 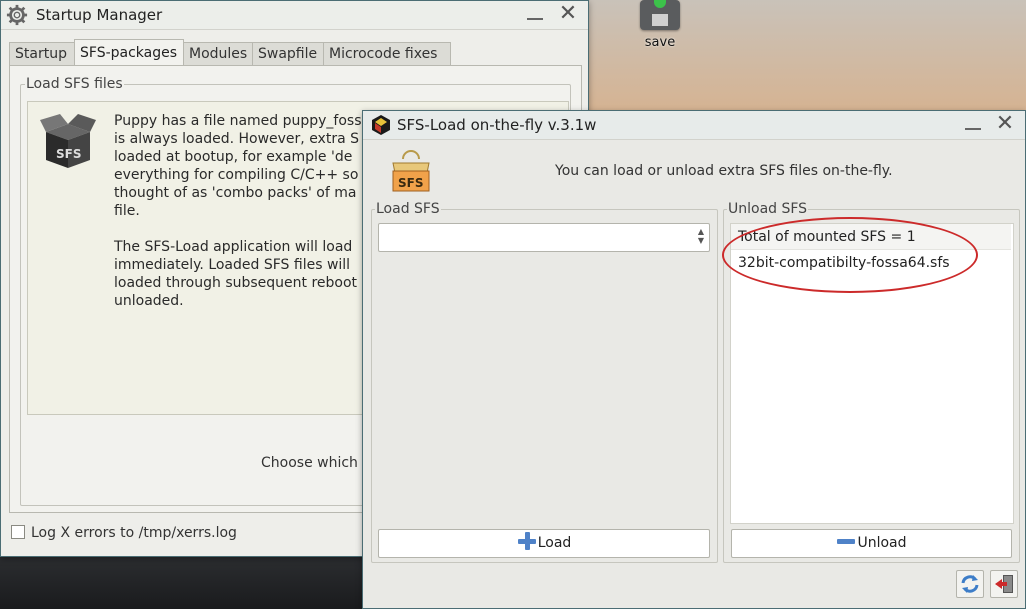 What do you see at coordinates (289, 53) in the screenshot?
I see `tab-swapfile: Swapfile` at bounding box center [289, 53].